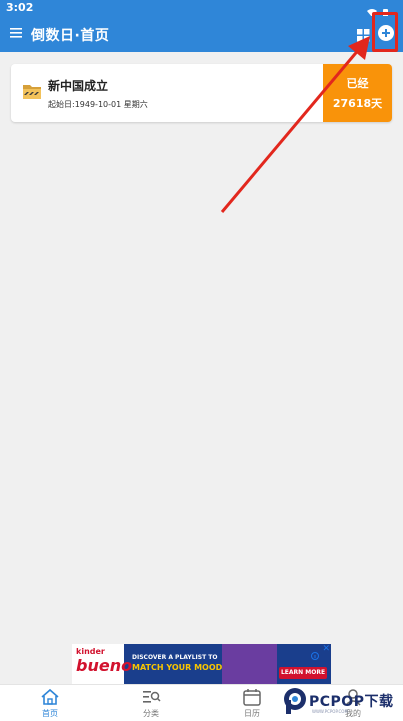  I want to click on status-bar: 3:02, so click(201, 8).